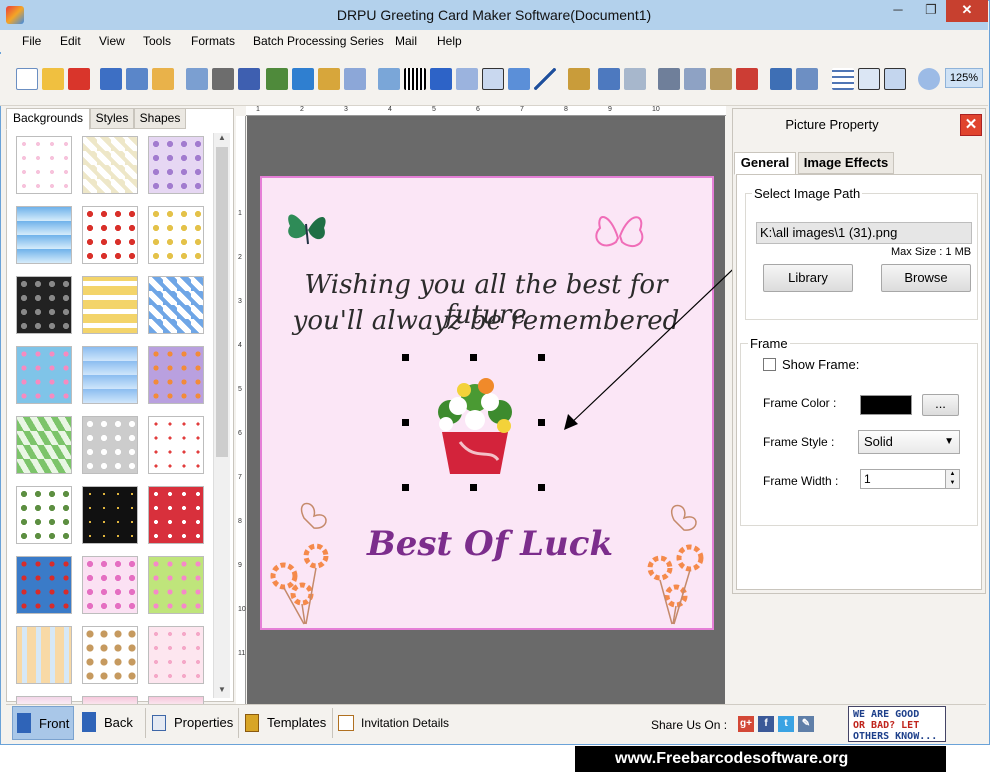  What do you see at coordinates (223, 79) in the screenshot?
I see `print-icon` at bounding box center [223, 79].